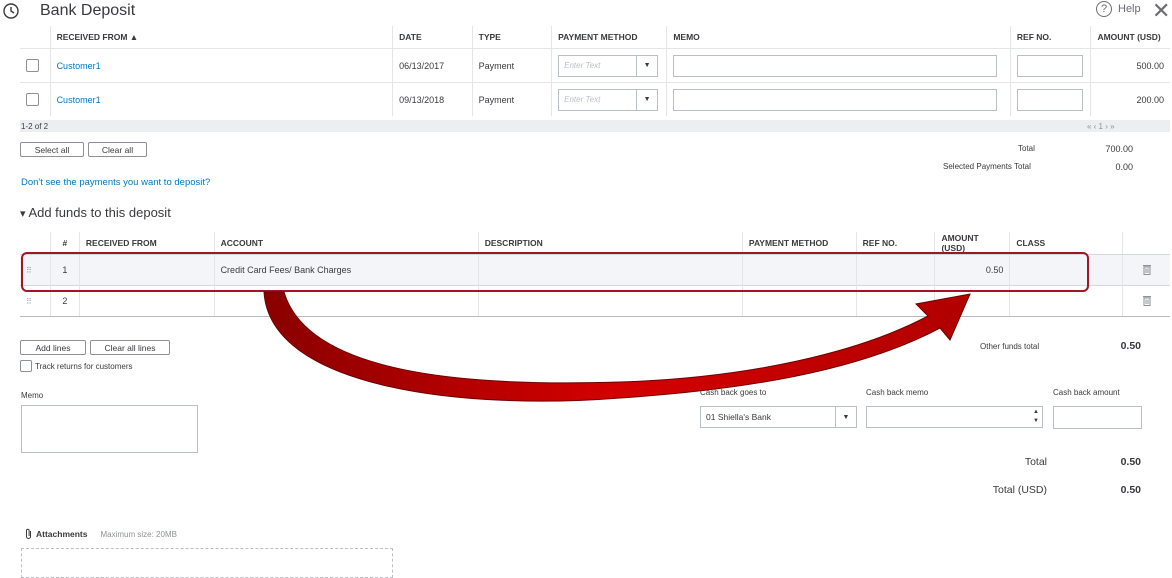  What do you see at coordinates (432, 99) in the screenshot?
I see `date-cell: 09/13/2018` at bounding box center [432, 99].